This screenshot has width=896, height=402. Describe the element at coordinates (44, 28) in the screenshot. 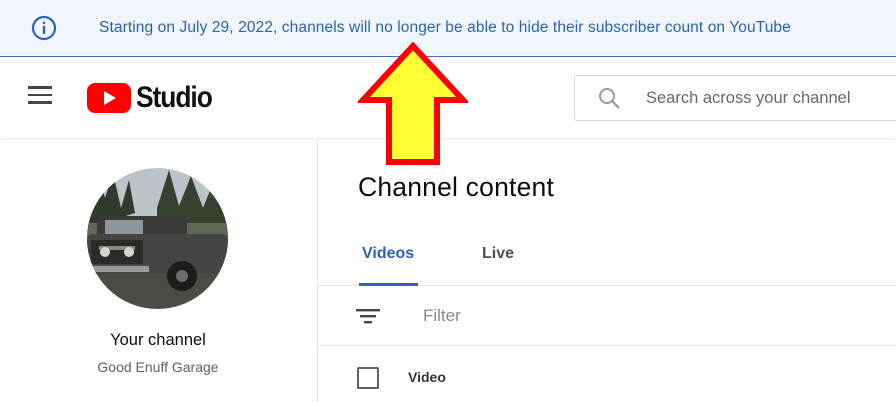

I see `info-icon` at that location.